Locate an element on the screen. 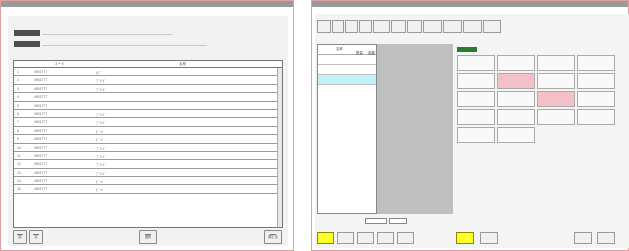 This screenshot has width=629, height=251. table-row: 3 4901777 ﾌﾞﾗﾝﾄﾞ is located at coordinates (148, 89).